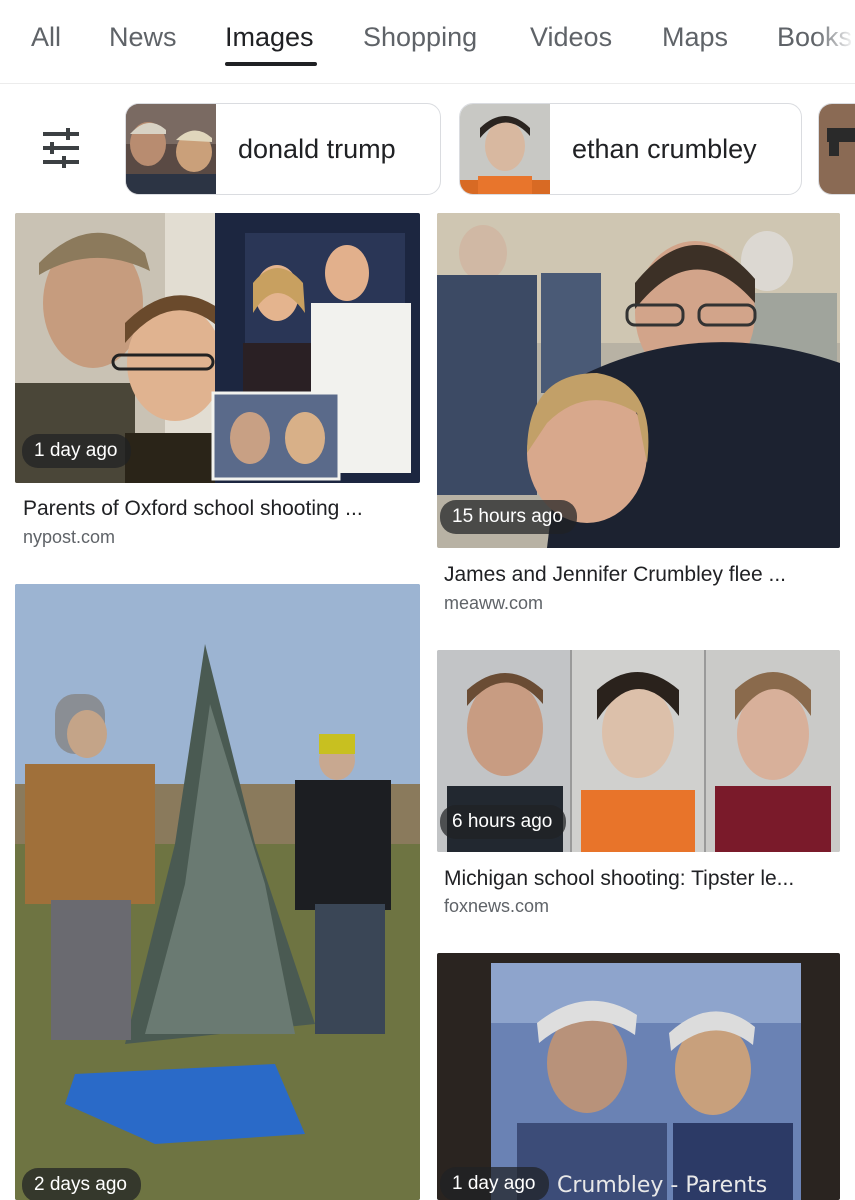 The width and height of the screenshot is (855, 1200). What do you see at coordinates (508, 517) in the screenshot?
I see `time-badge: 15 hours ago` at bounding box center [508, 517].